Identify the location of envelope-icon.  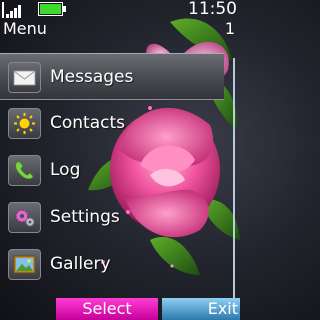
(24, 78).